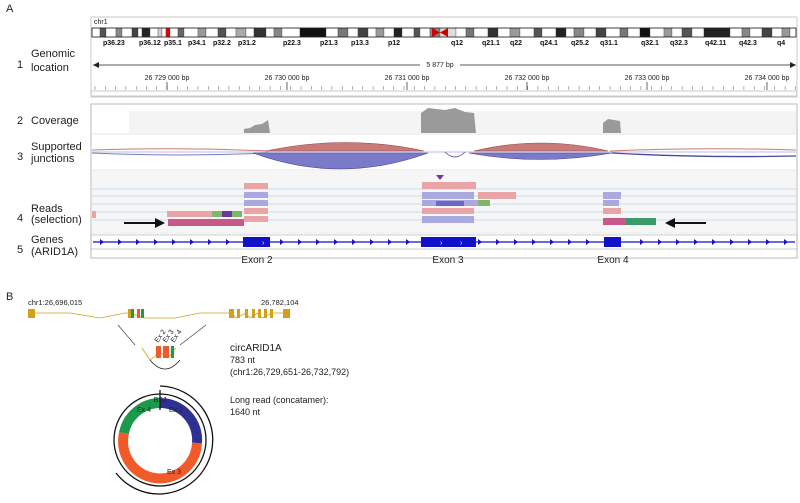 The height and width of the screenshot is (503, 800). What do you see at coordinates (491, 43) in the screenshot?
I see `band-label: q21.1` at bounding box center [491, 43].